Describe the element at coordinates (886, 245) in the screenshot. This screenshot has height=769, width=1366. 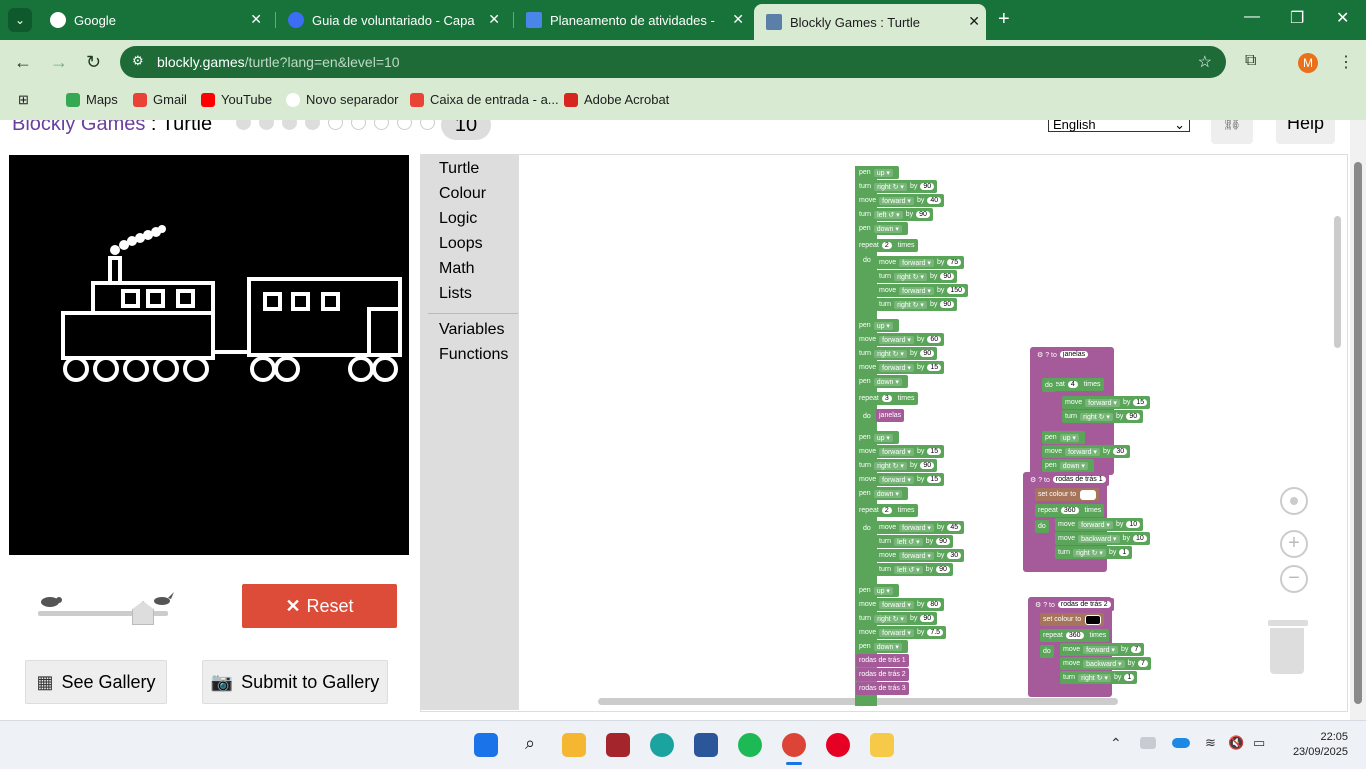
I see `block-number-input: 2` at that location.